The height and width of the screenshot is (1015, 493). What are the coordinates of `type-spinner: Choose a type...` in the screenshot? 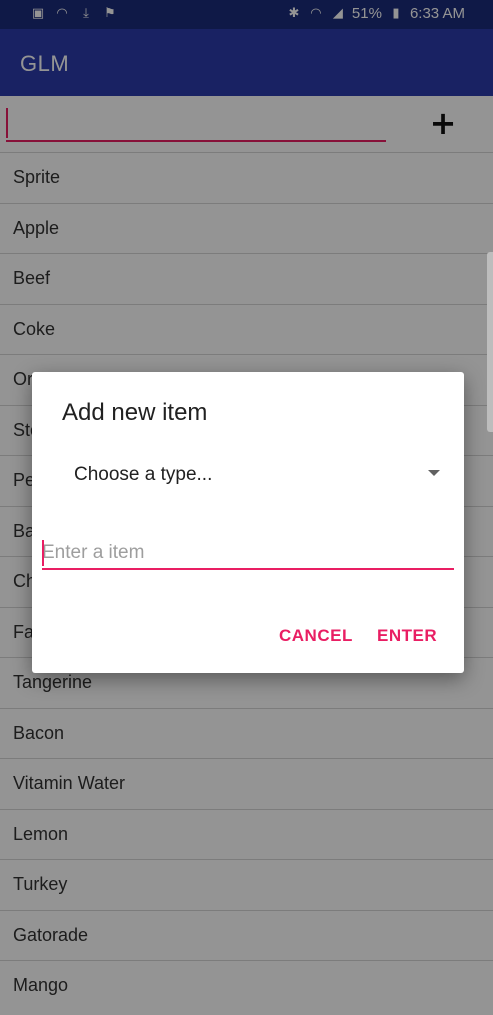 It's located at (251, 476).